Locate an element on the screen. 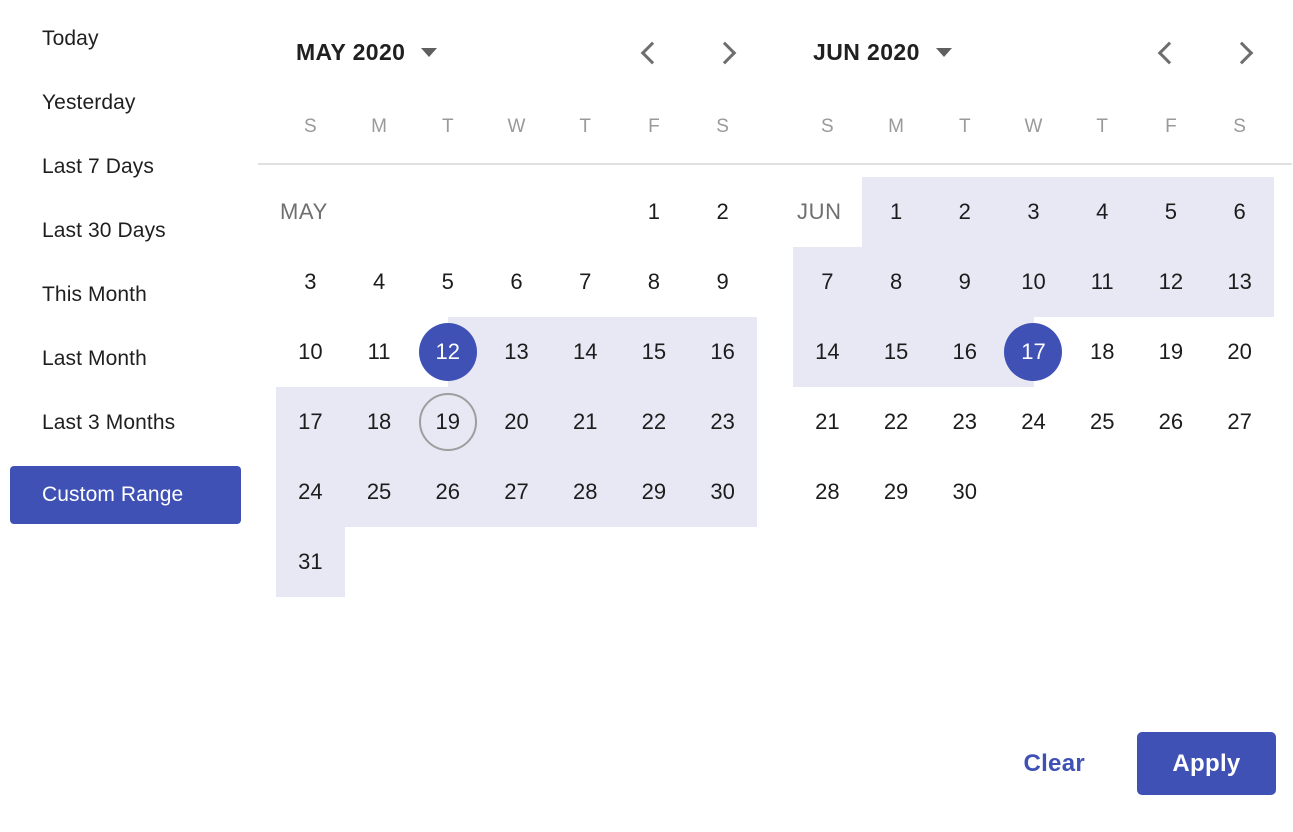 The width and height of the screenshot is (1293, 832). day-cell: 25 is located at coordinates (1102, 422).